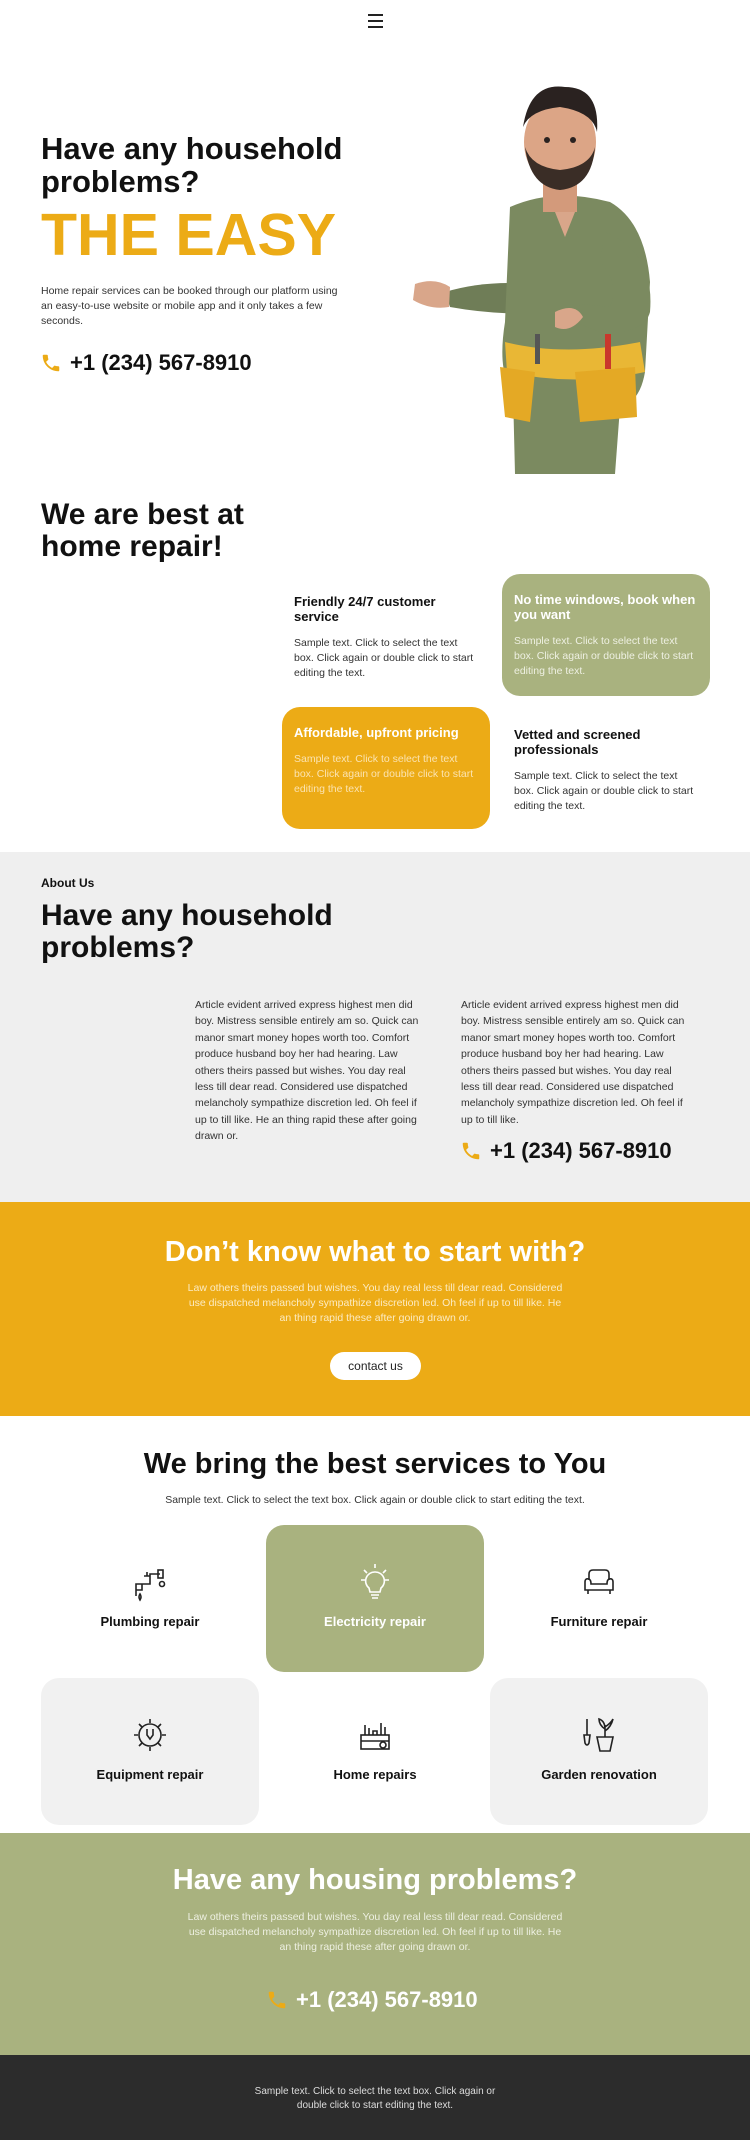  I want to click on gear-wrench-icon, so click(150, 1735).